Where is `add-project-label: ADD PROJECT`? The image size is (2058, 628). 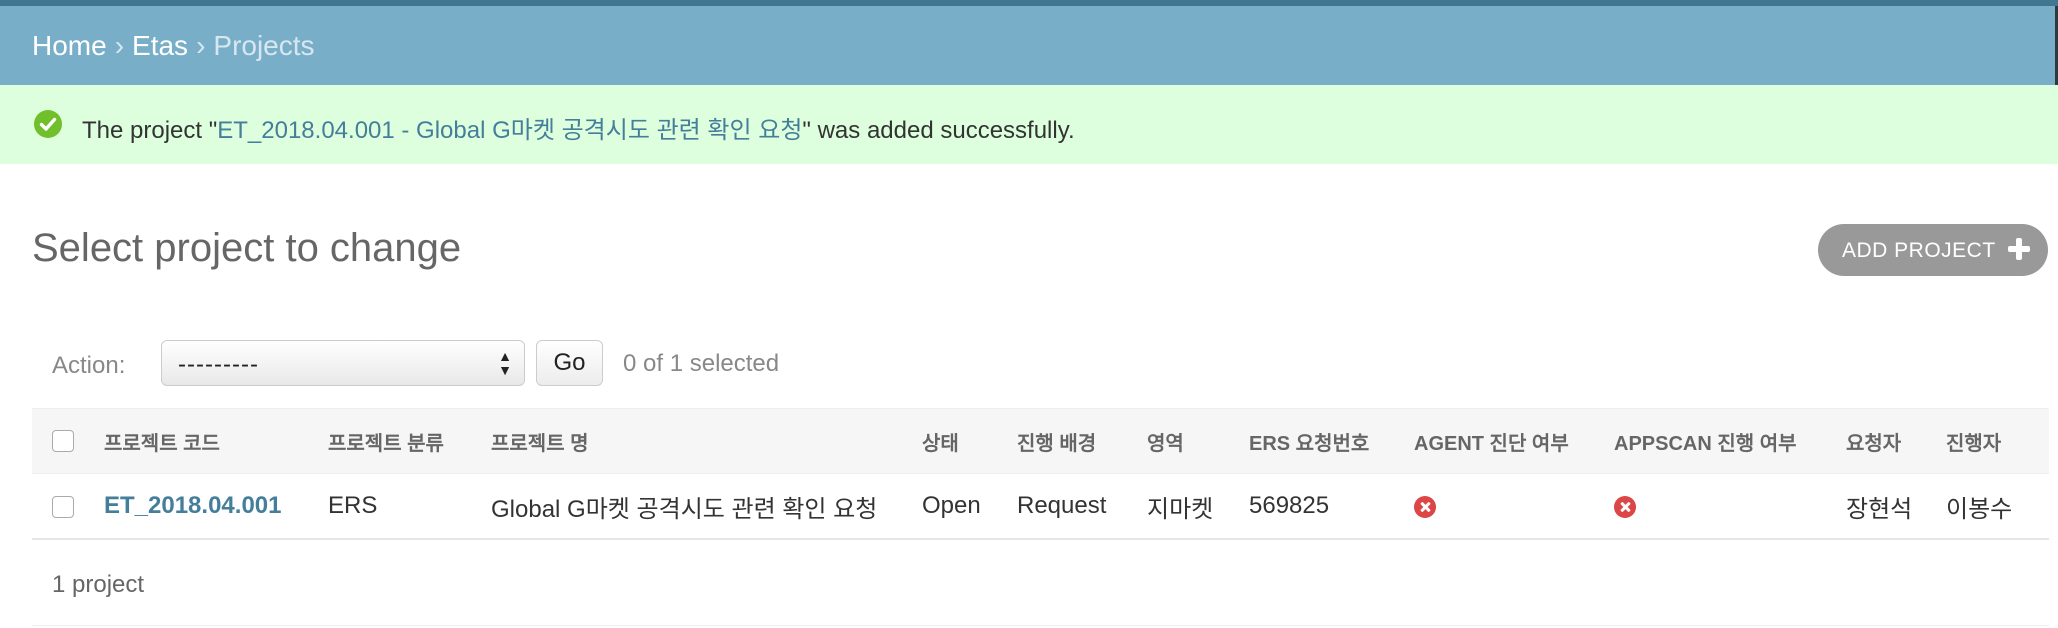 add-project-label: ADD PROJECT is located at coordinates (1919, 250).